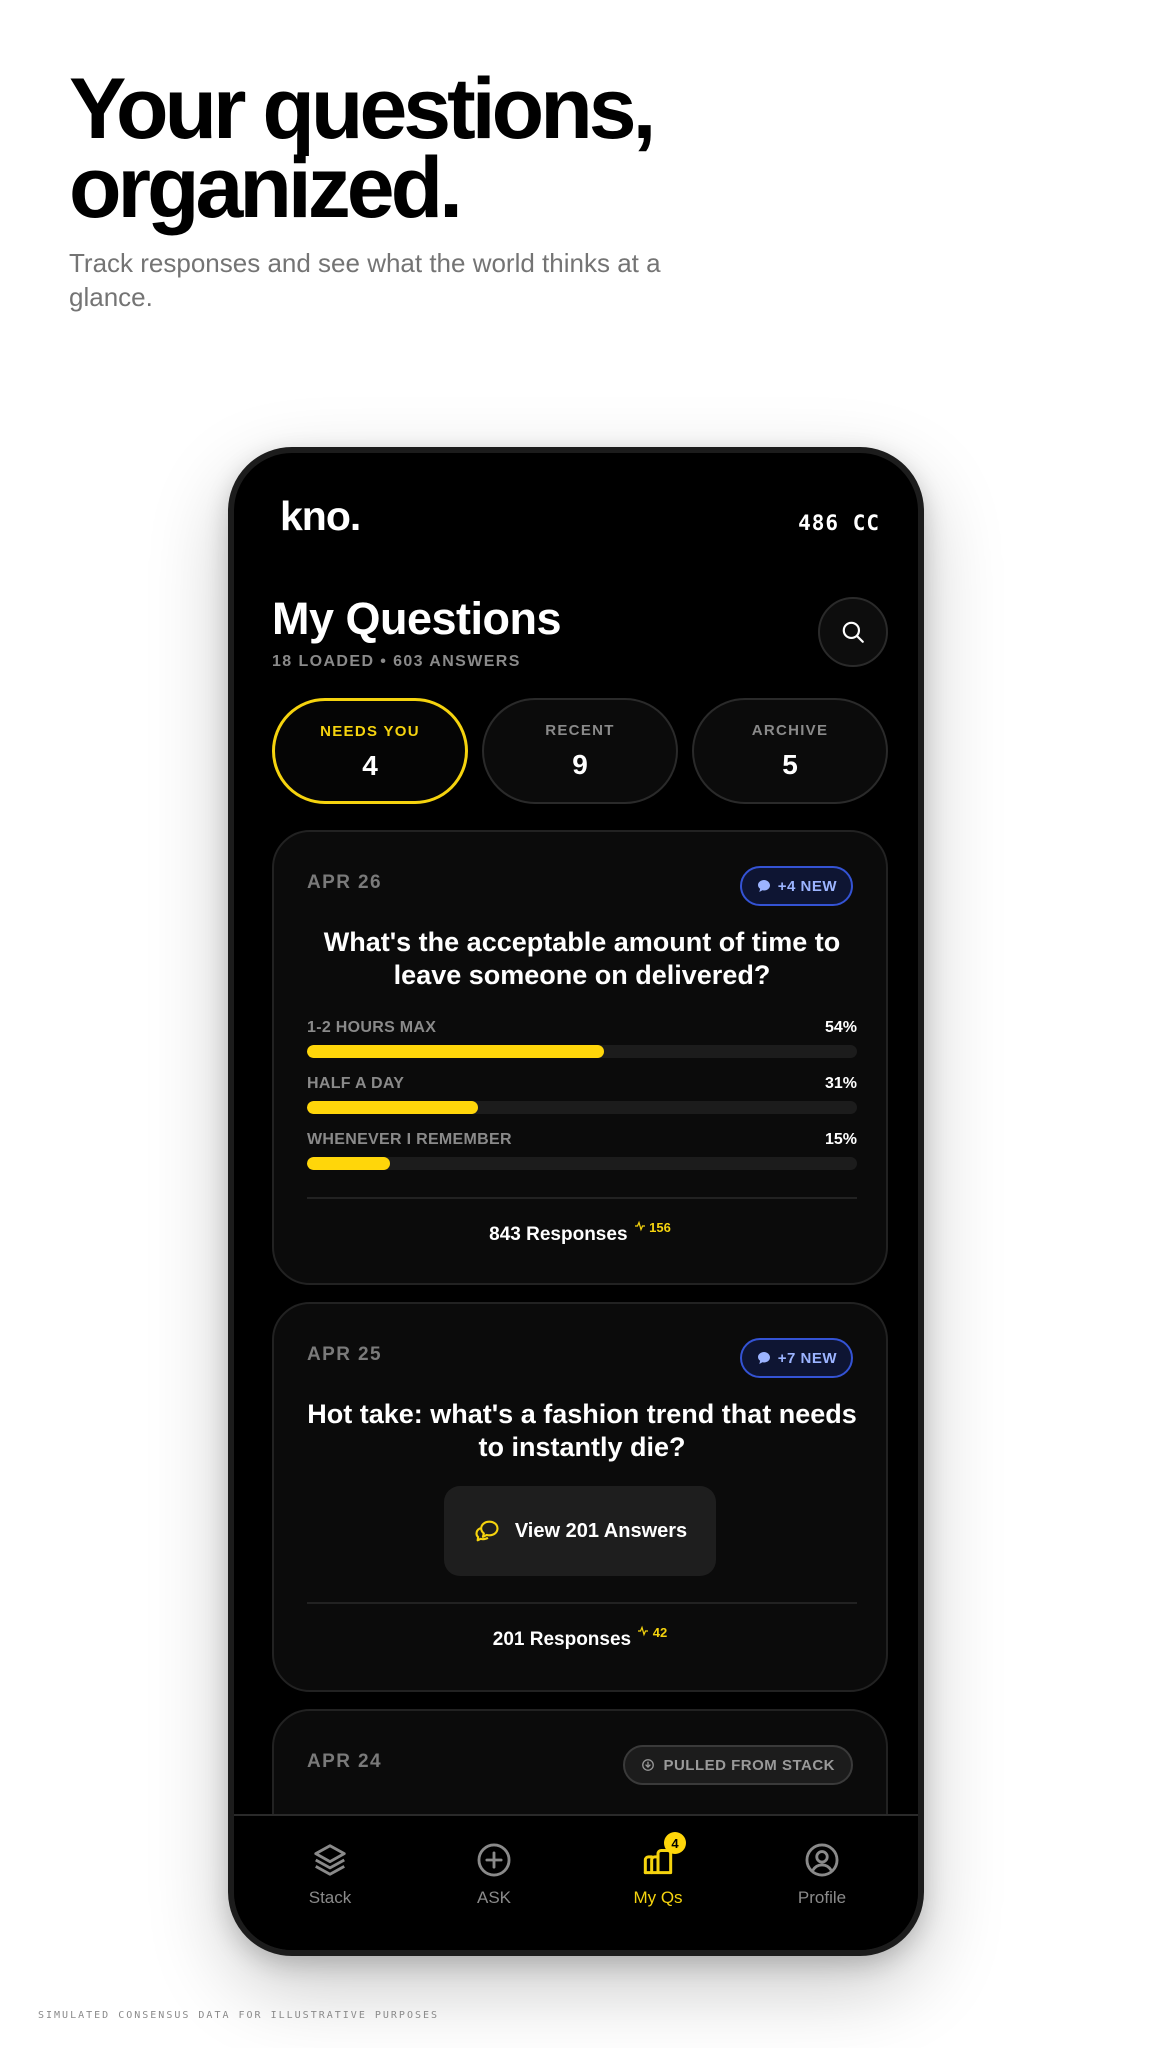 The height and width of the screenshot is (2048, 1152). I want to click on response-count-label: 843 Responses, so click(558, 1234).